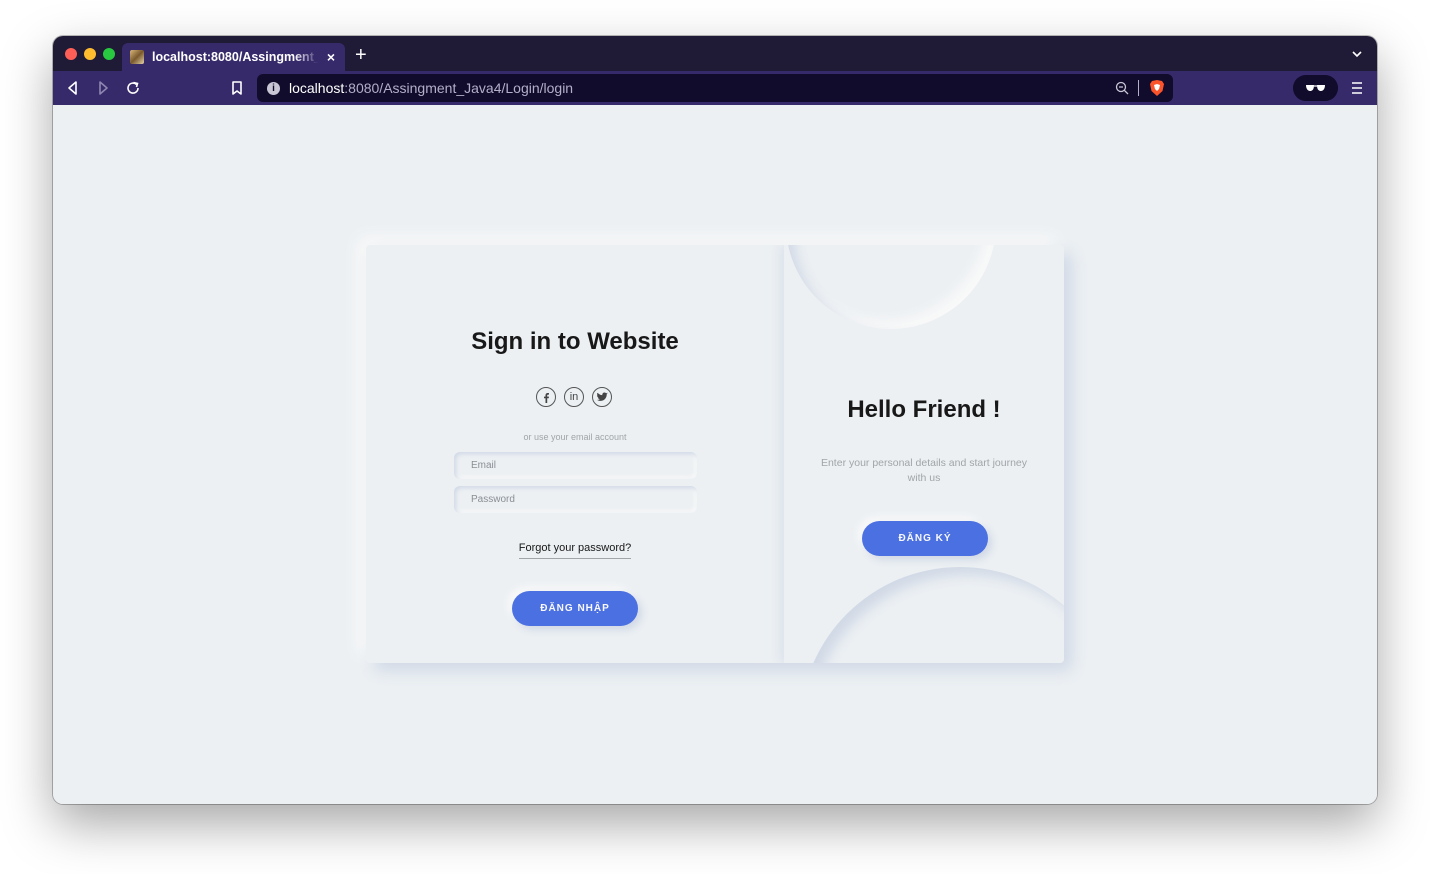  I want to click on email-input, so click(575, 465).